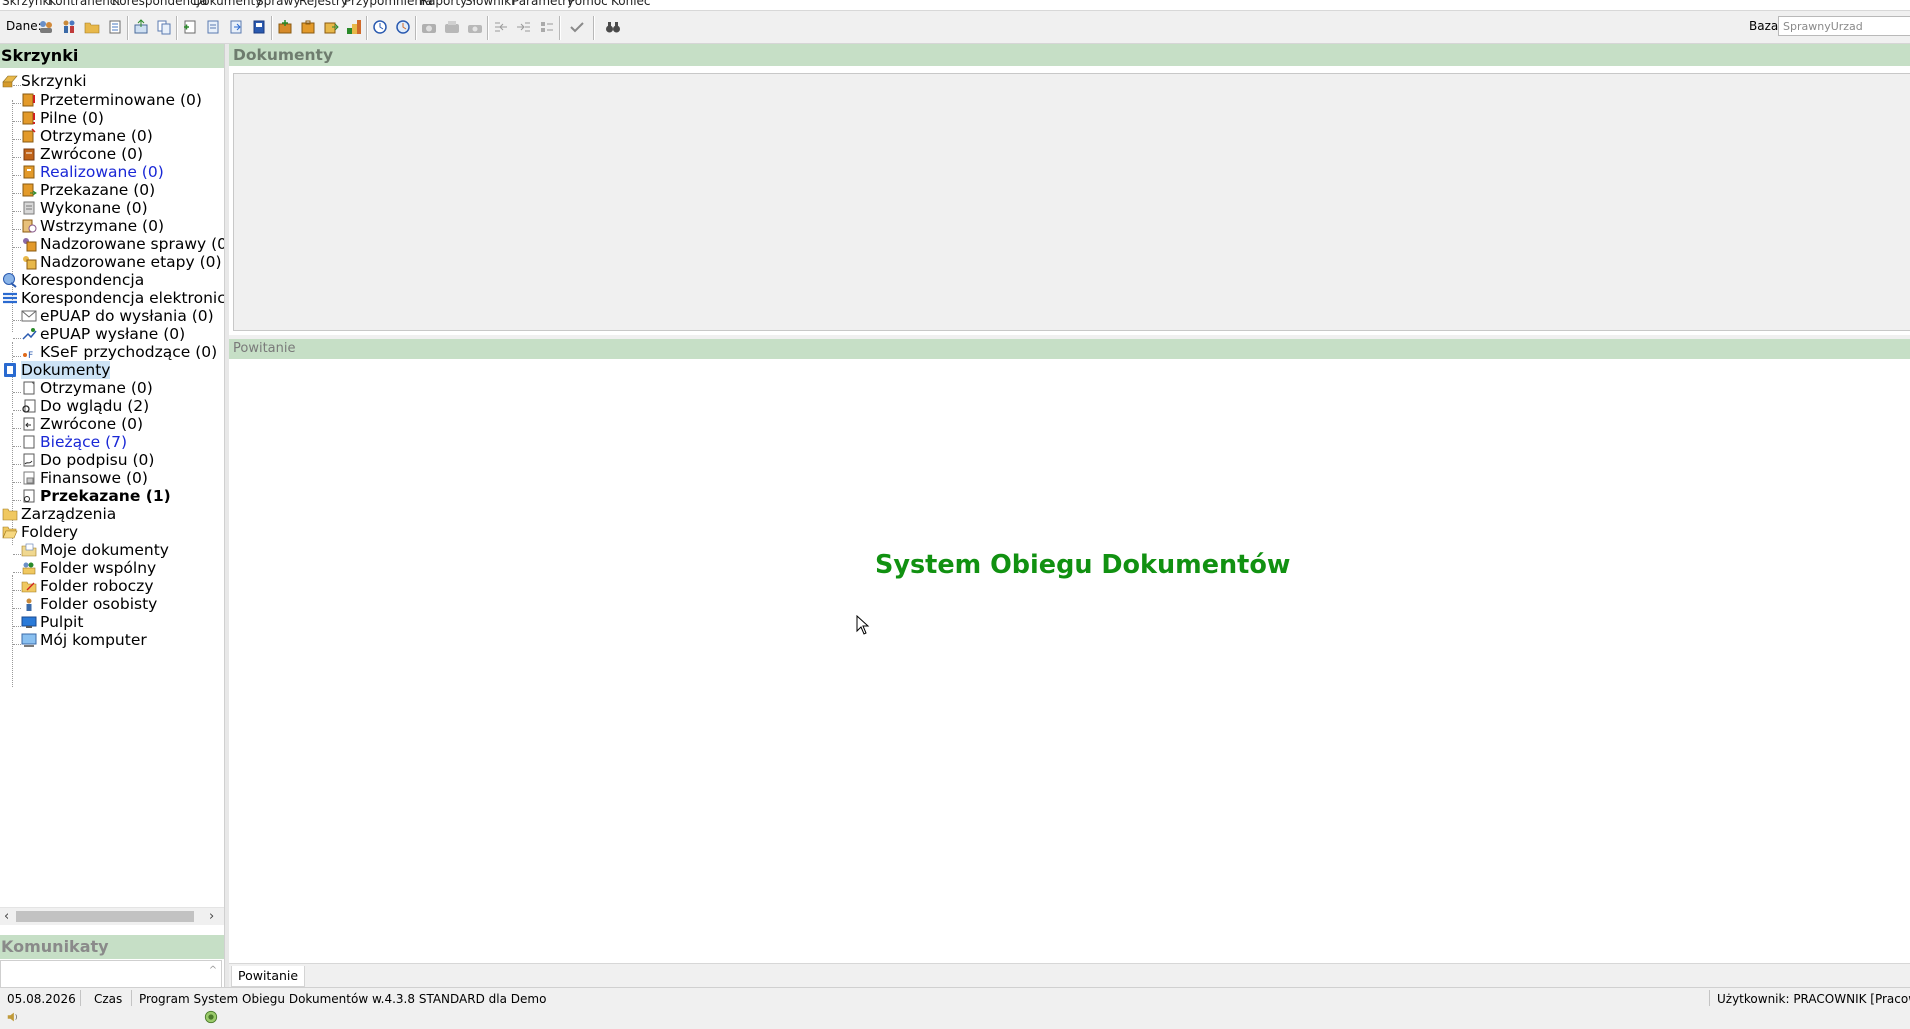 Image resolution: width=1910 pixels, height=1029 pixels. What do you see at coordinates (1813, 999) in the screenshot?
I see `status-user: Użytkownik: PRACOWNIK [Pracownik]` at bounding box center [1813, 999].